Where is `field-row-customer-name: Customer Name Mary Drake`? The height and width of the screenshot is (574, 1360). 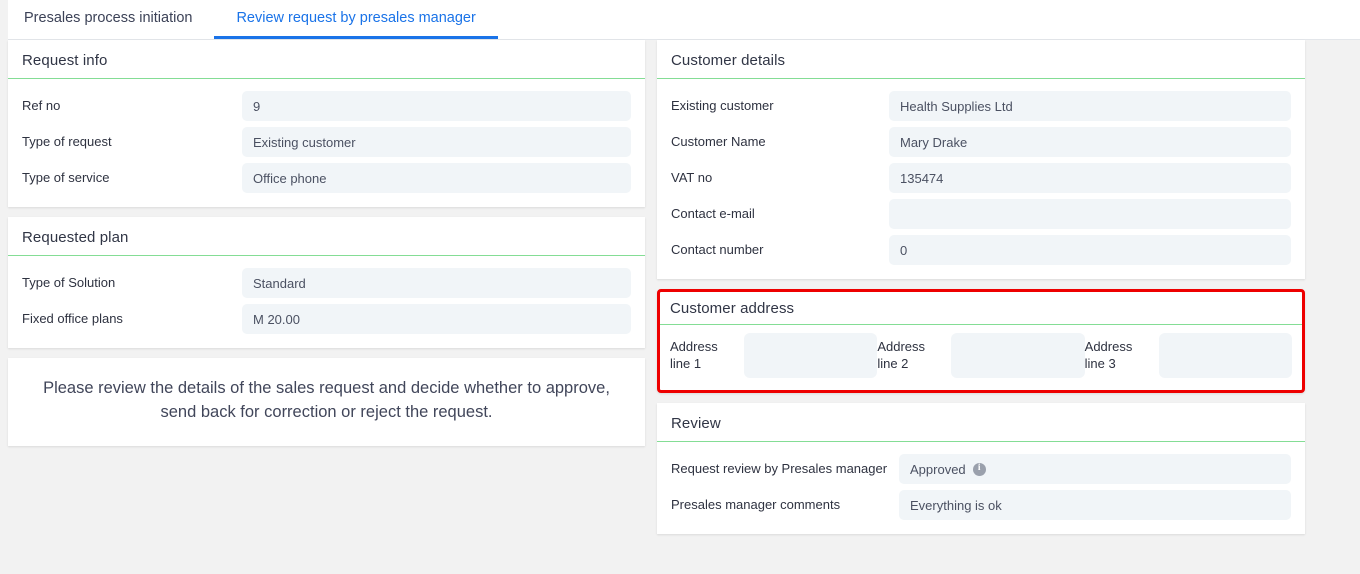 field-row-customer-name: Customer Name Mary Drake is located at coordinates (981, 142).